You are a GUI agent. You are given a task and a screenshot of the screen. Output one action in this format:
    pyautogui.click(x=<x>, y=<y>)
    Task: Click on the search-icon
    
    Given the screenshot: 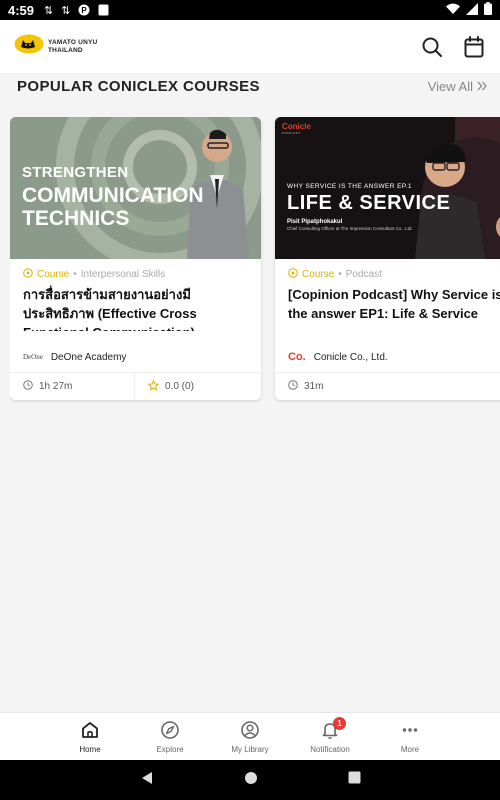 What is the action you would take?
    pyautogui.click(x=432, y=47)
    